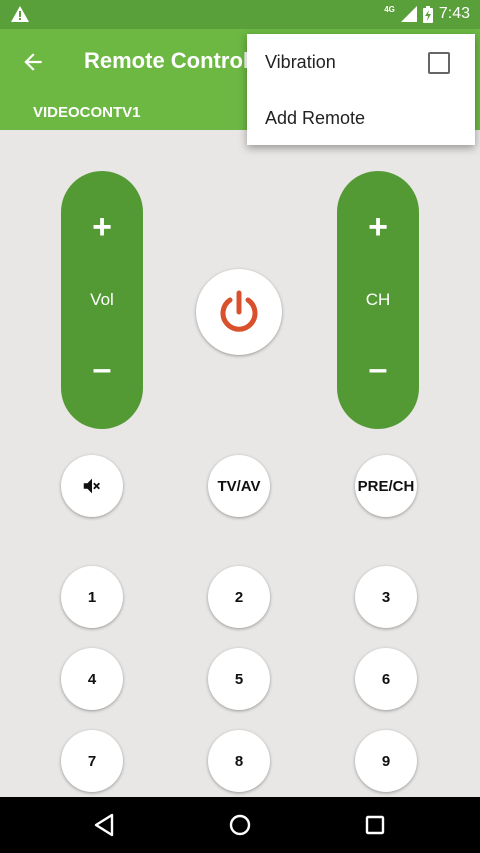 The height and width of the screenshot is (853, 480). Describe the element at coordinates (361, 62) in the screenshot. I see `menu-item-vibration: Vibration` at that location.